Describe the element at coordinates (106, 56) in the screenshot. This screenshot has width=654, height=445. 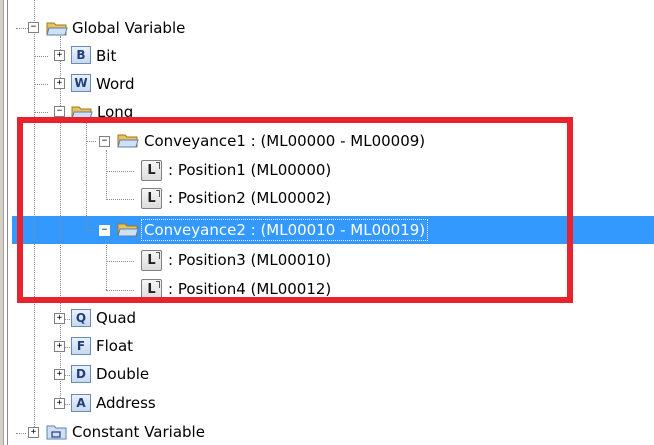
I see `tree-node-label: Bit` at that location.